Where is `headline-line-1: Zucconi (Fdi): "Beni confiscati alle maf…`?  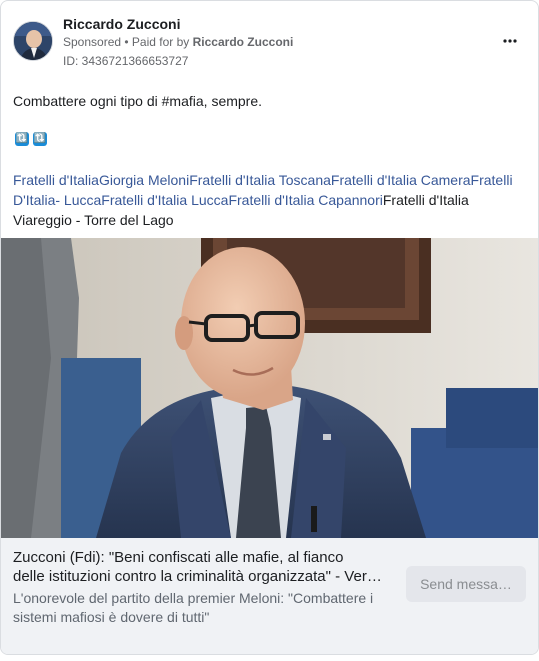 headline-line-1: Zucconi (Fdi): "Beni confiscati alle maf… is located at coordinates (178, 557).